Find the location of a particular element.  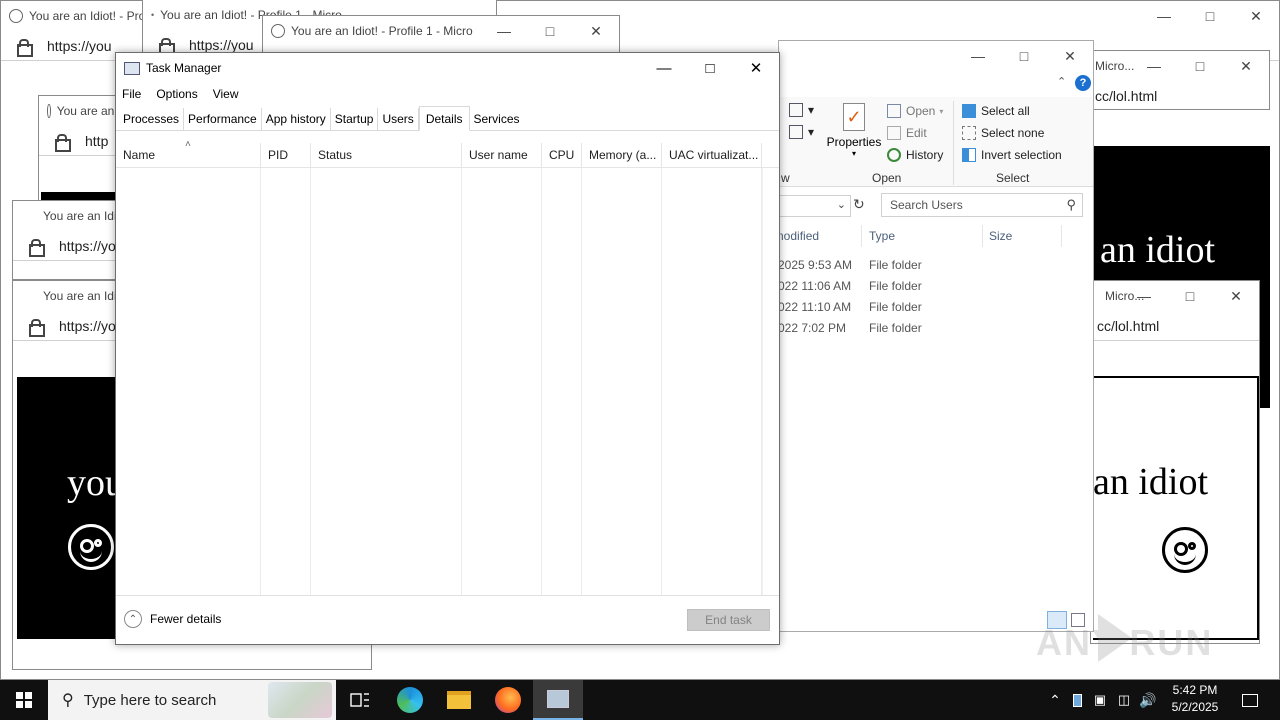

file-explorer-taskbar-button is located at coordinates (459, 700).